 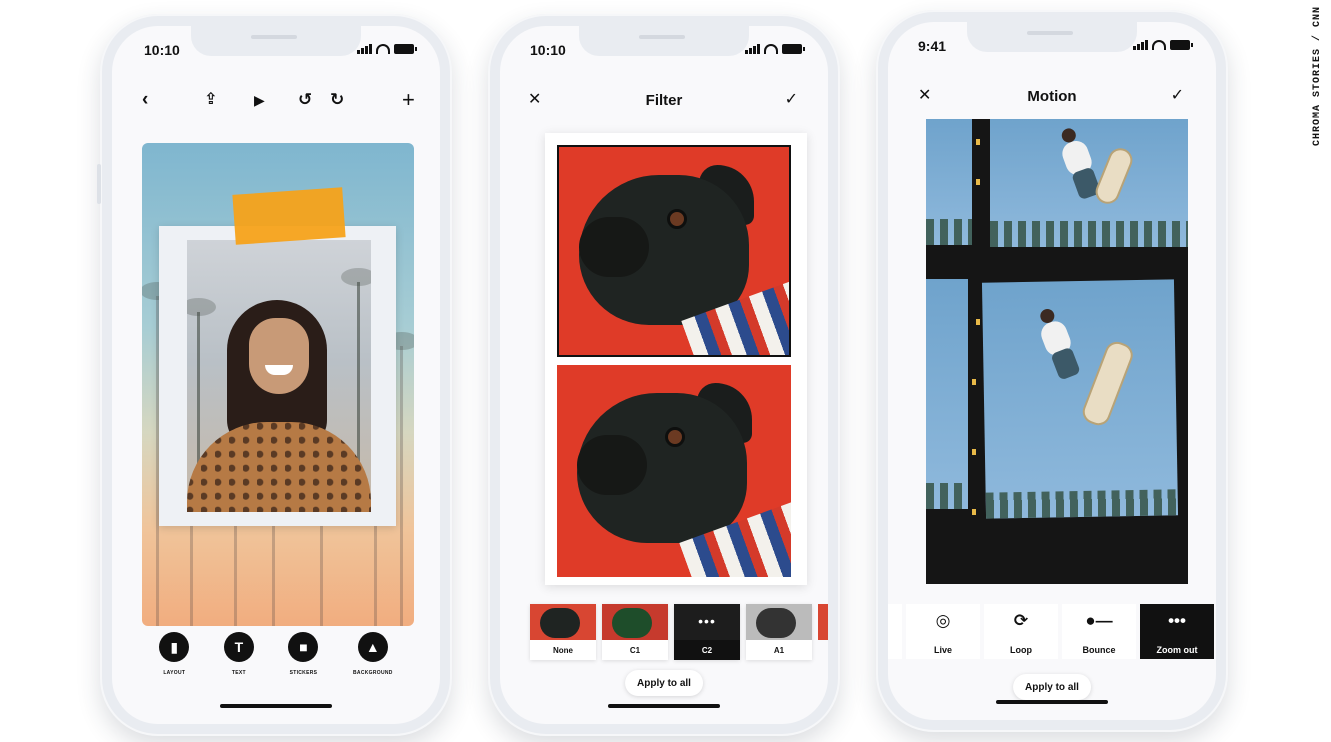 I want to click on film-strip-photo, so click(x=1057, y=351).